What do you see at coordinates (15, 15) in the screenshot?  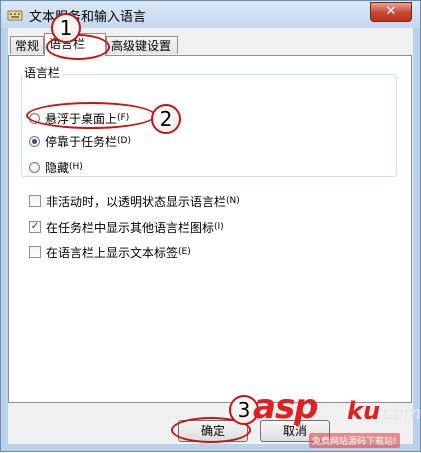 I see `keyboard-app-icon` at bounding box center [15, 15].